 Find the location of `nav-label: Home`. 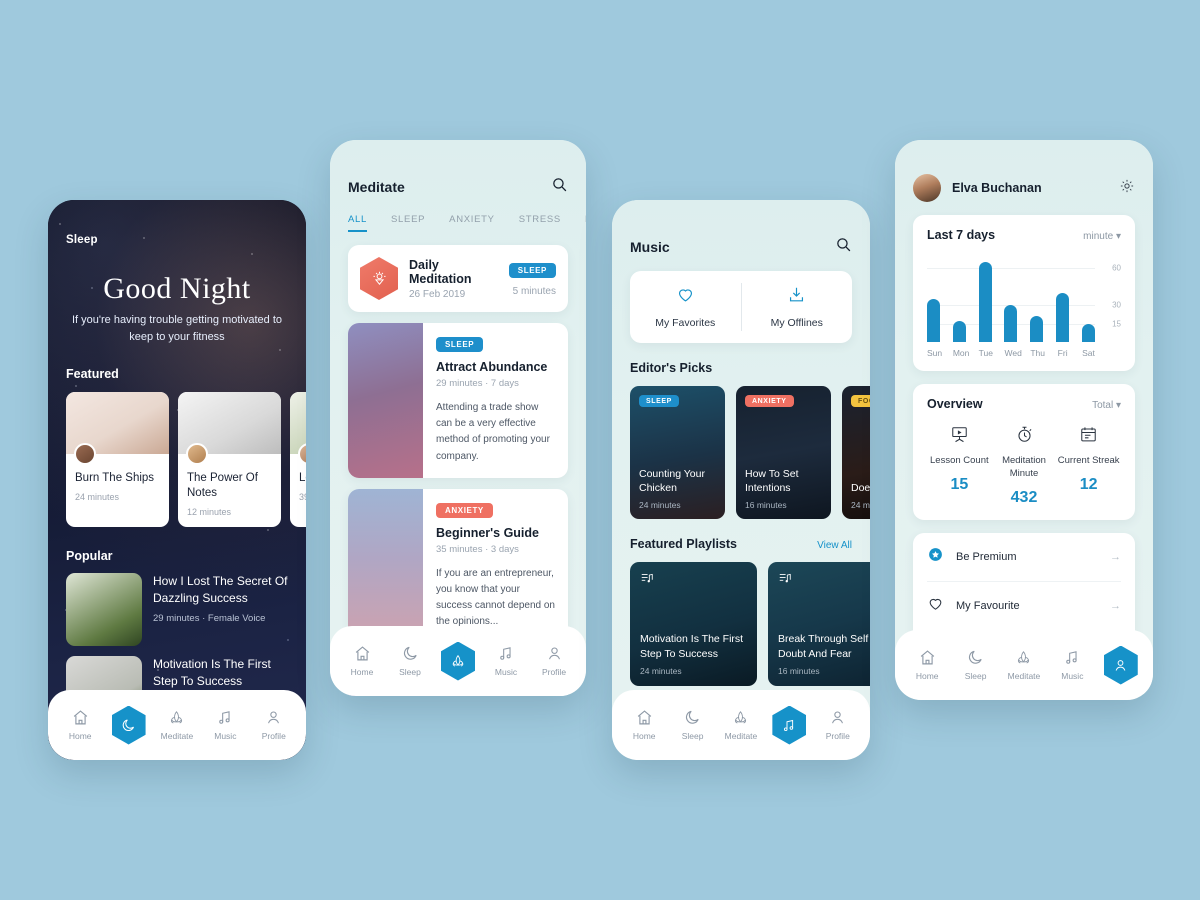

nav-label: Home is located at coordinates (644, 736).